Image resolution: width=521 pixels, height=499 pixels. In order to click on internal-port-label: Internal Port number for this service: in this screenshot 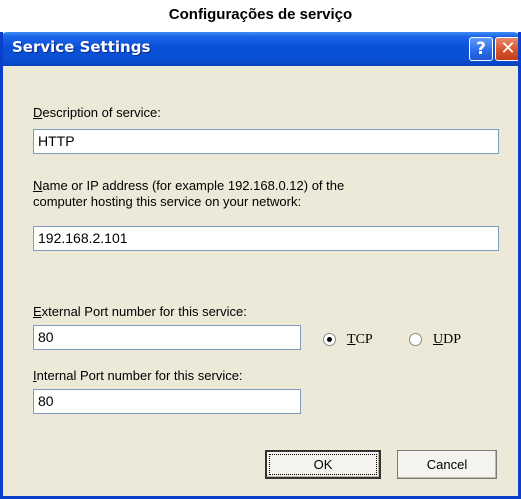, I will do `click(138, 375)`.